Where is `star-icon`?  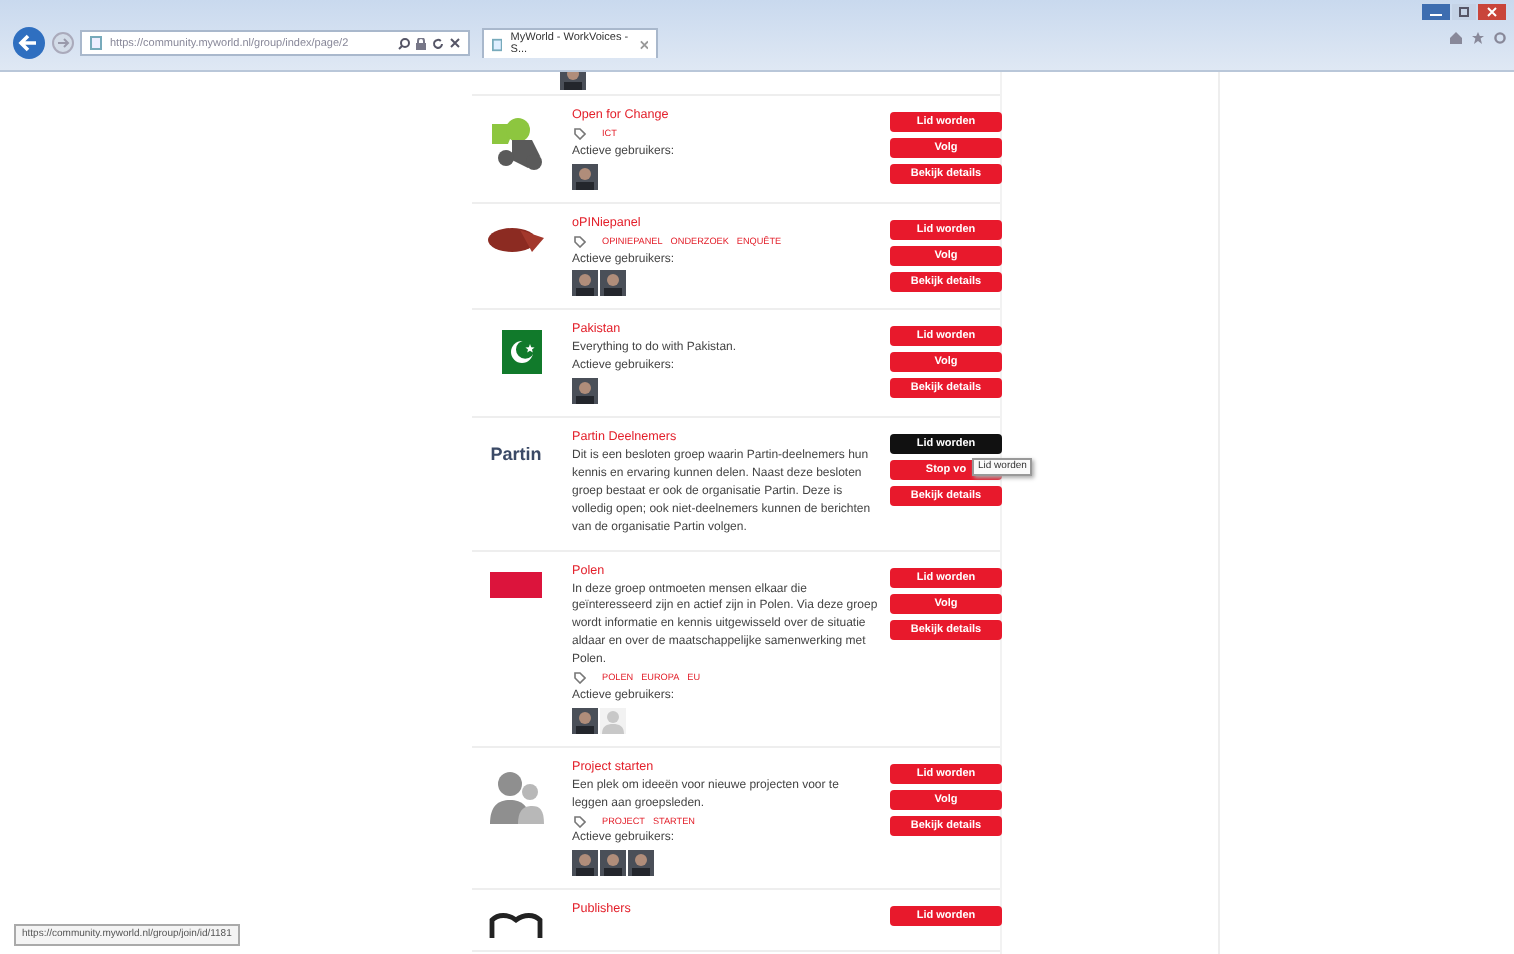
star-icon is located at coordinates (1478, 38).